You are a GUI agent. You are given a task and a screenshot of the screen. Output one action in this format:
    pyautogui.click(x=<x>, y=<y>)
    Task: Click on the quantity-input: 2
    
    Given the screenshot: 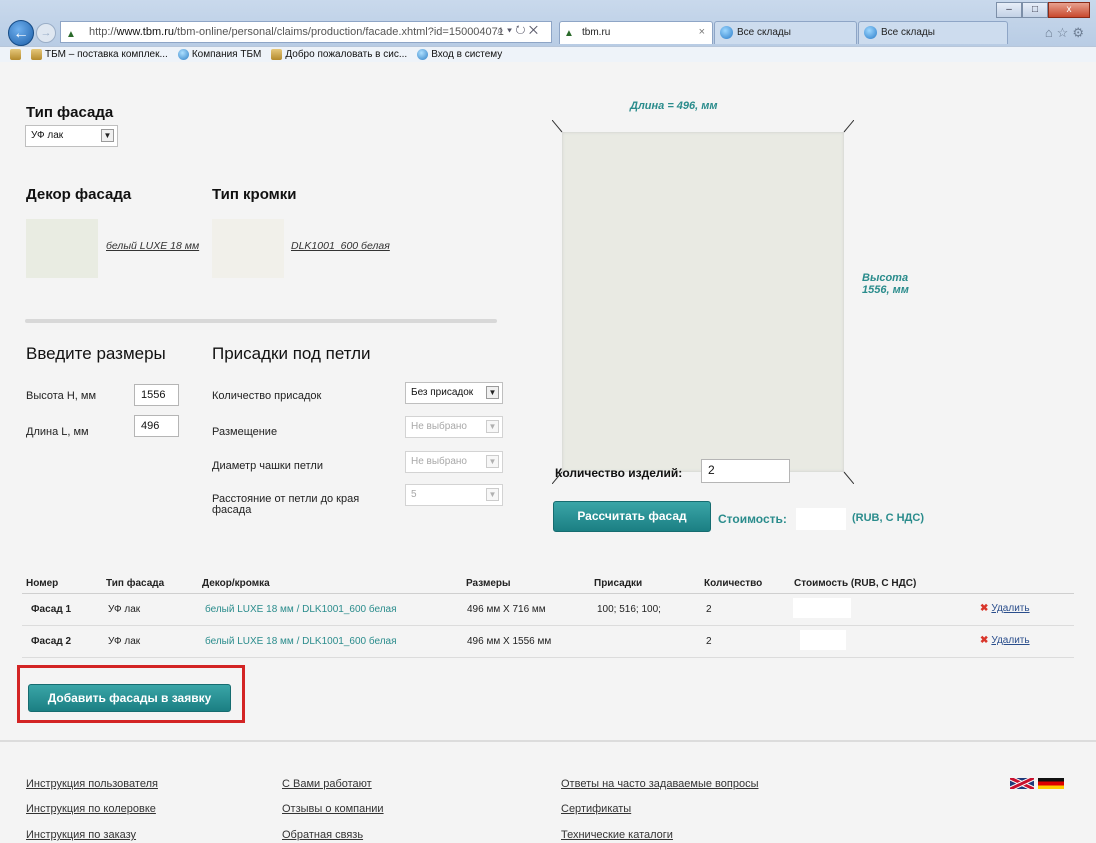 What is the action you would take?
    pyautogui.click(x=745, y=471)
    